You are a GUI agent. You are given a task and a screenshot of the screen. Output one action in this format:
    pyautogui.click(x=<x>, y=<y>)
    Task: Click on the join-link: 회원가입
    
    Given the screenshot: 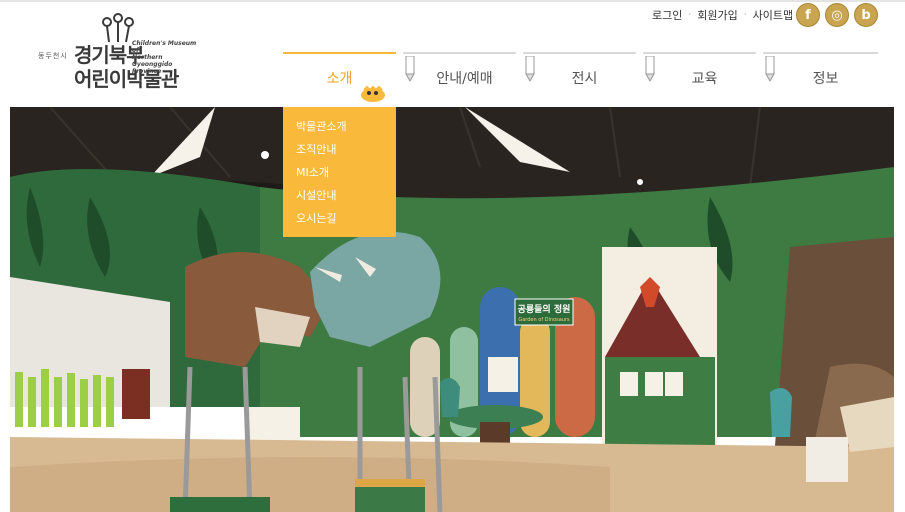 What is the action you would take?
    pyautogui.click(x=717, y=15)
    